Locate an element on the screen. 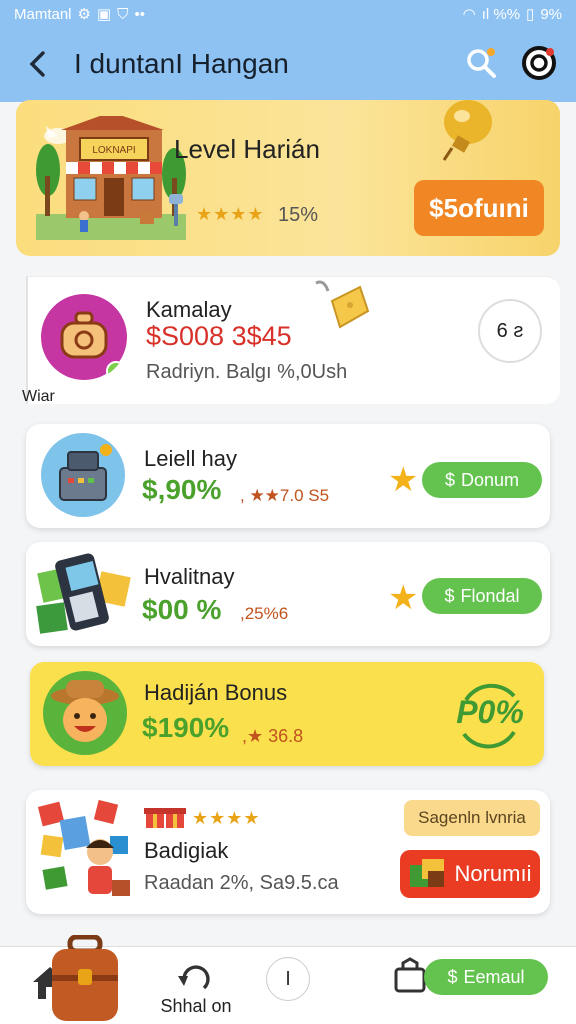 The width and height of the screenshot is (576, 1024). bottom-nav: Shhal on I $ Eemaul is located at coordinates (288, 979).